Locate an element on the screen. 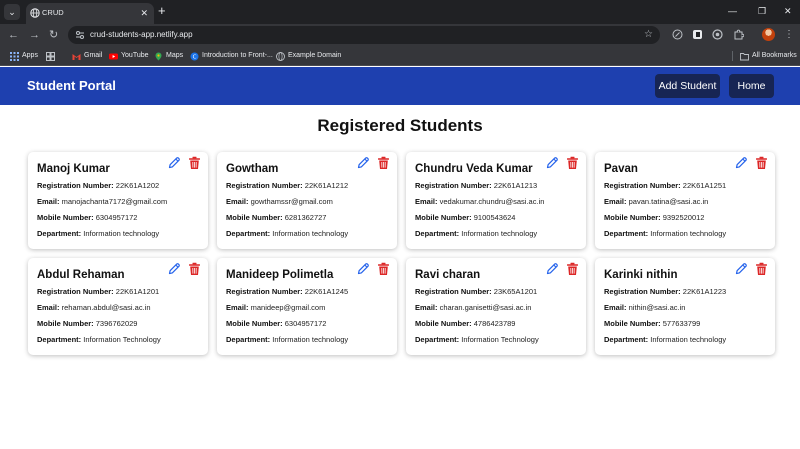  page-title: Registered Students is located at coordinates (400, 125).